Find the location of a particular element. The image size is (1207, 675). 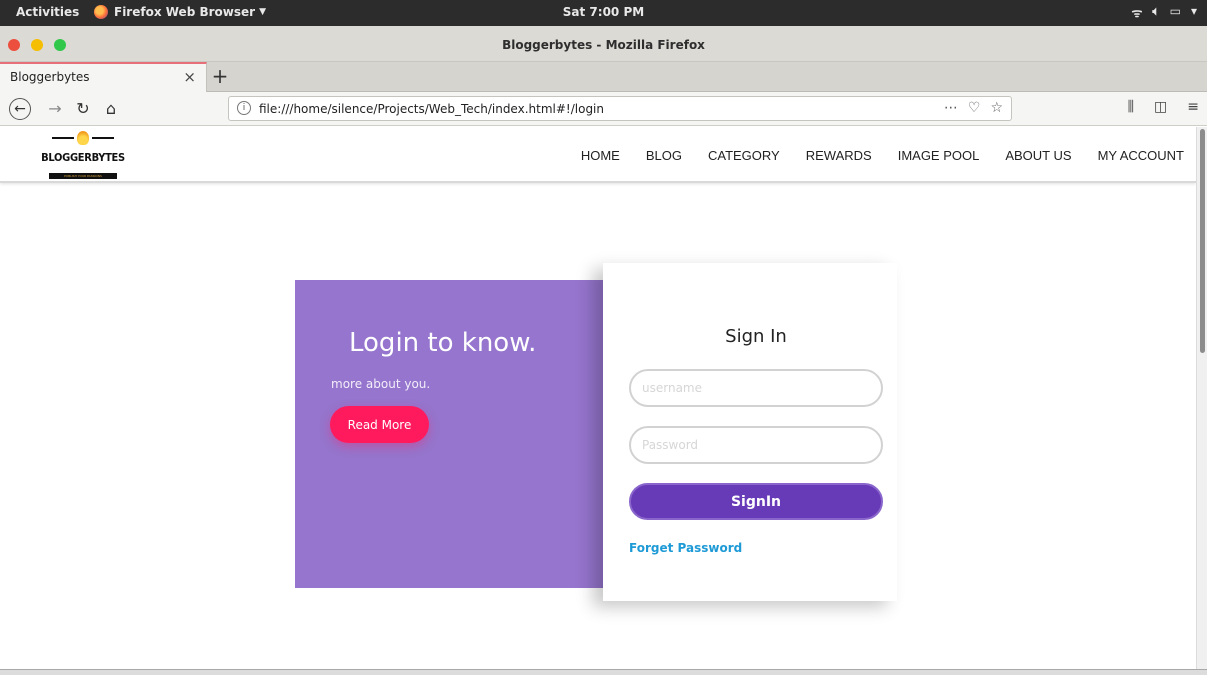

window-bottom-edge is located at coordinates (603, 672).